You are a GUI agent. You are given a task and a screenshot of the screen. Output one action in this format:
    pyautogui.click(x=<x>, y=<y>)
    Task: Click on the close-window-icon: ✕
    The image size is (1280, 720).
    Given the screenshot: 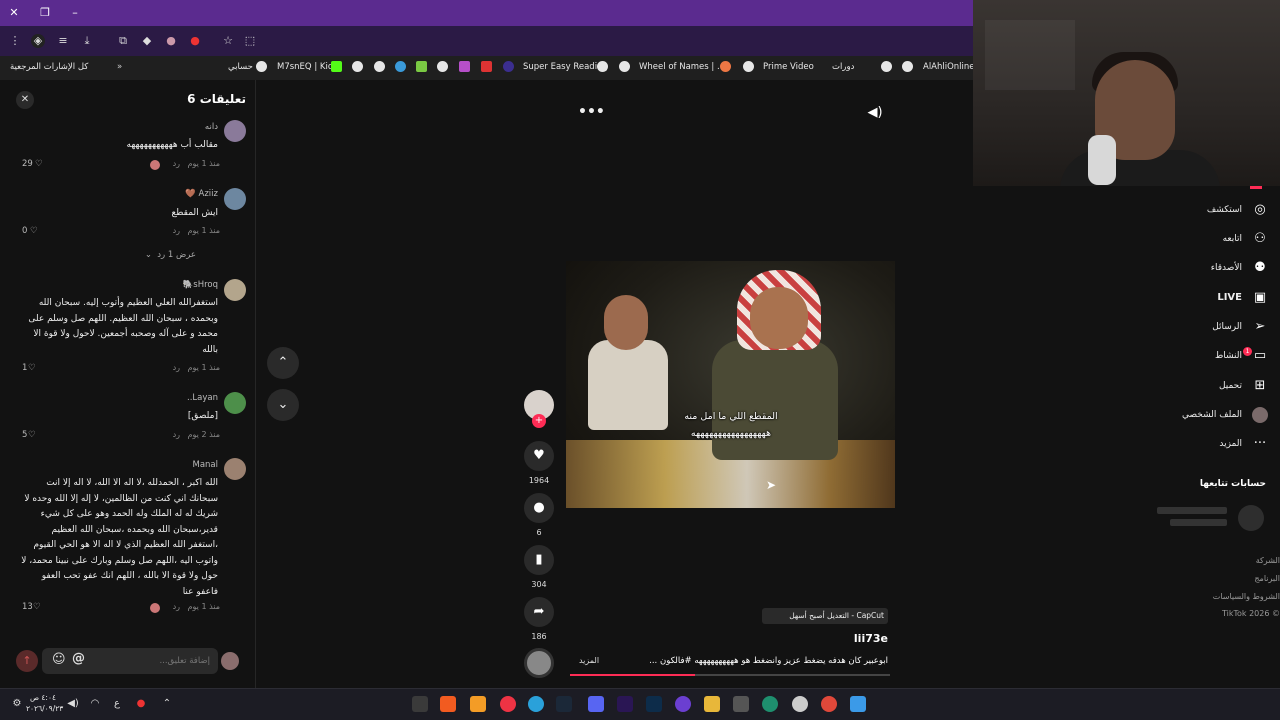 What is the action you would take?
    pyautogui.click(x=14, y=13)
    